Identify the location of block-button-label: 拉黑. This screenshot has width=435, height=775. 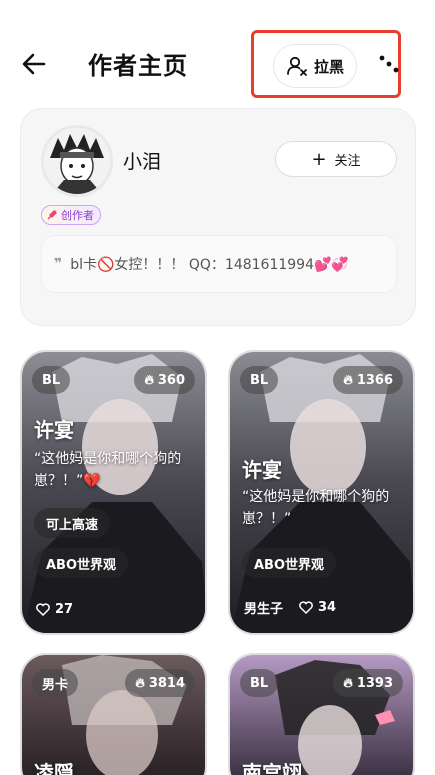
(328, 66).